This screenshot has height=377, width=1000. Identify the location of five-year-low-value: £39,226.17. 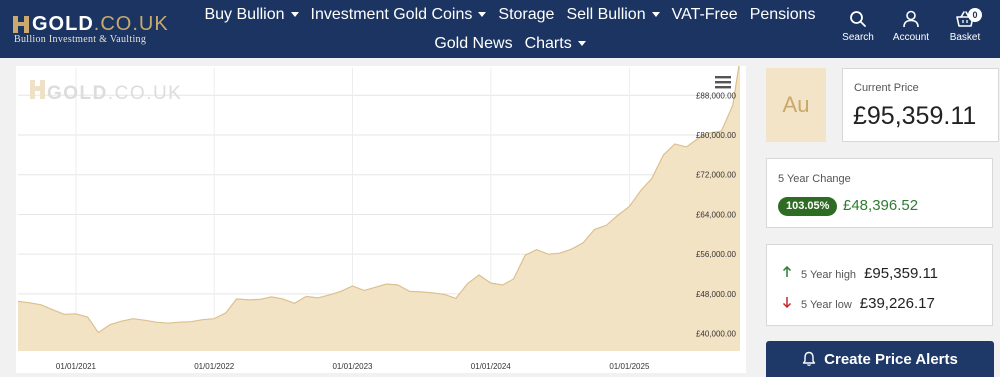
(897, 303).